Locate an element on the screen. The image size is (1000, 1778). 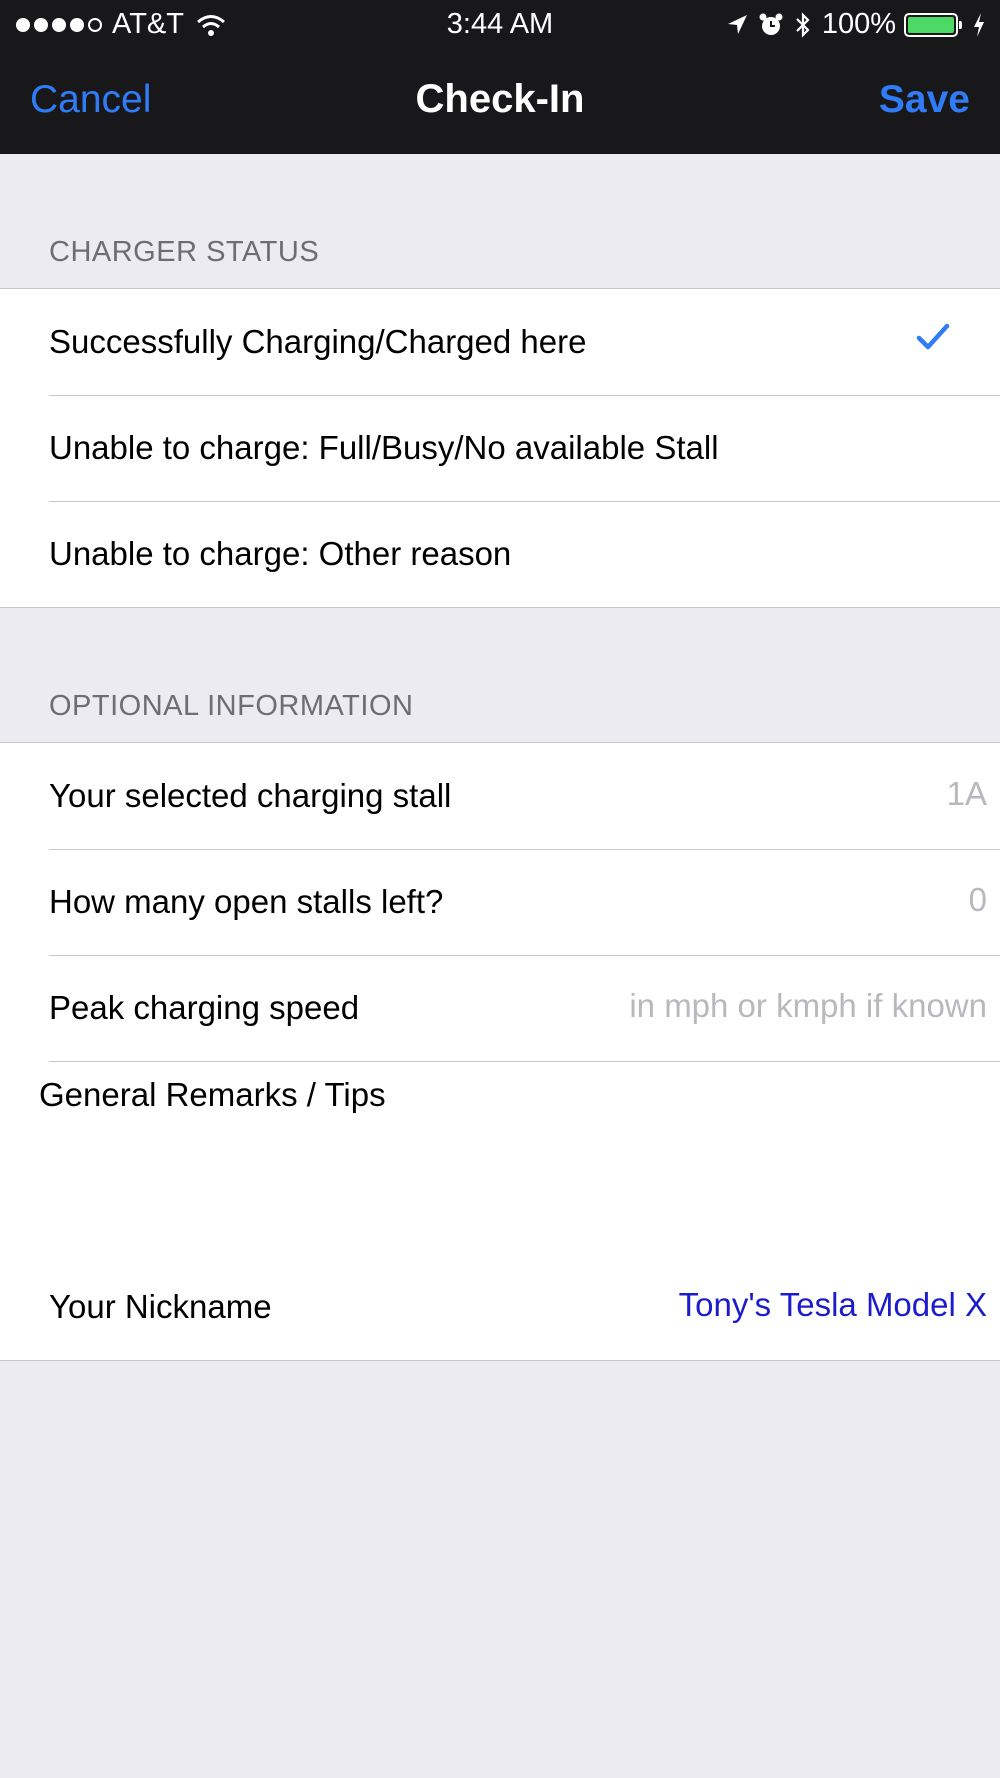
save-button: Save is located at coordinates (924, 100).